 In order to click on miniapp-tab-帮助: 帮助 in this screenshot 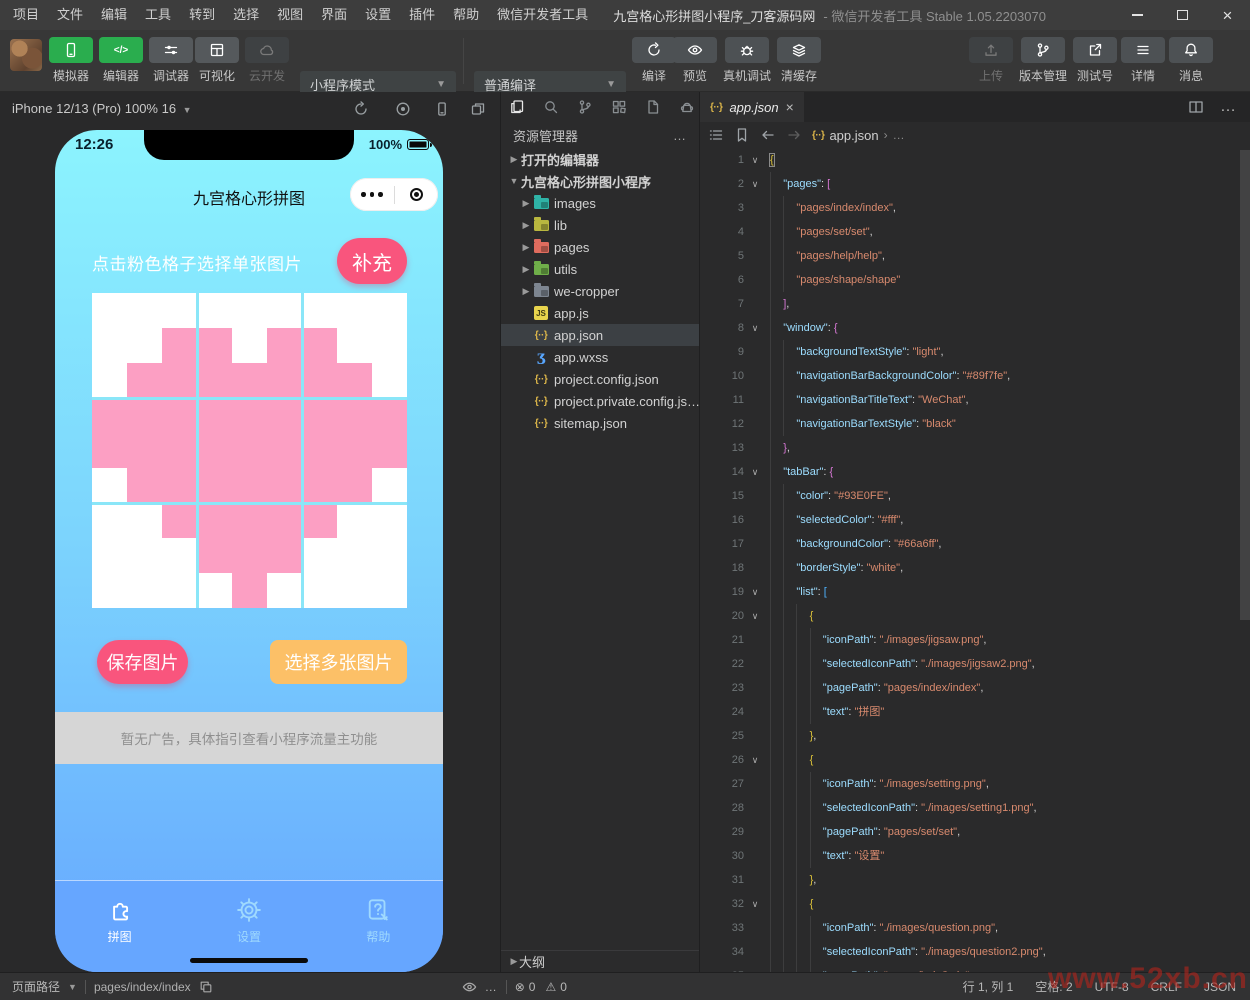, I will do `click(378, 926)`.